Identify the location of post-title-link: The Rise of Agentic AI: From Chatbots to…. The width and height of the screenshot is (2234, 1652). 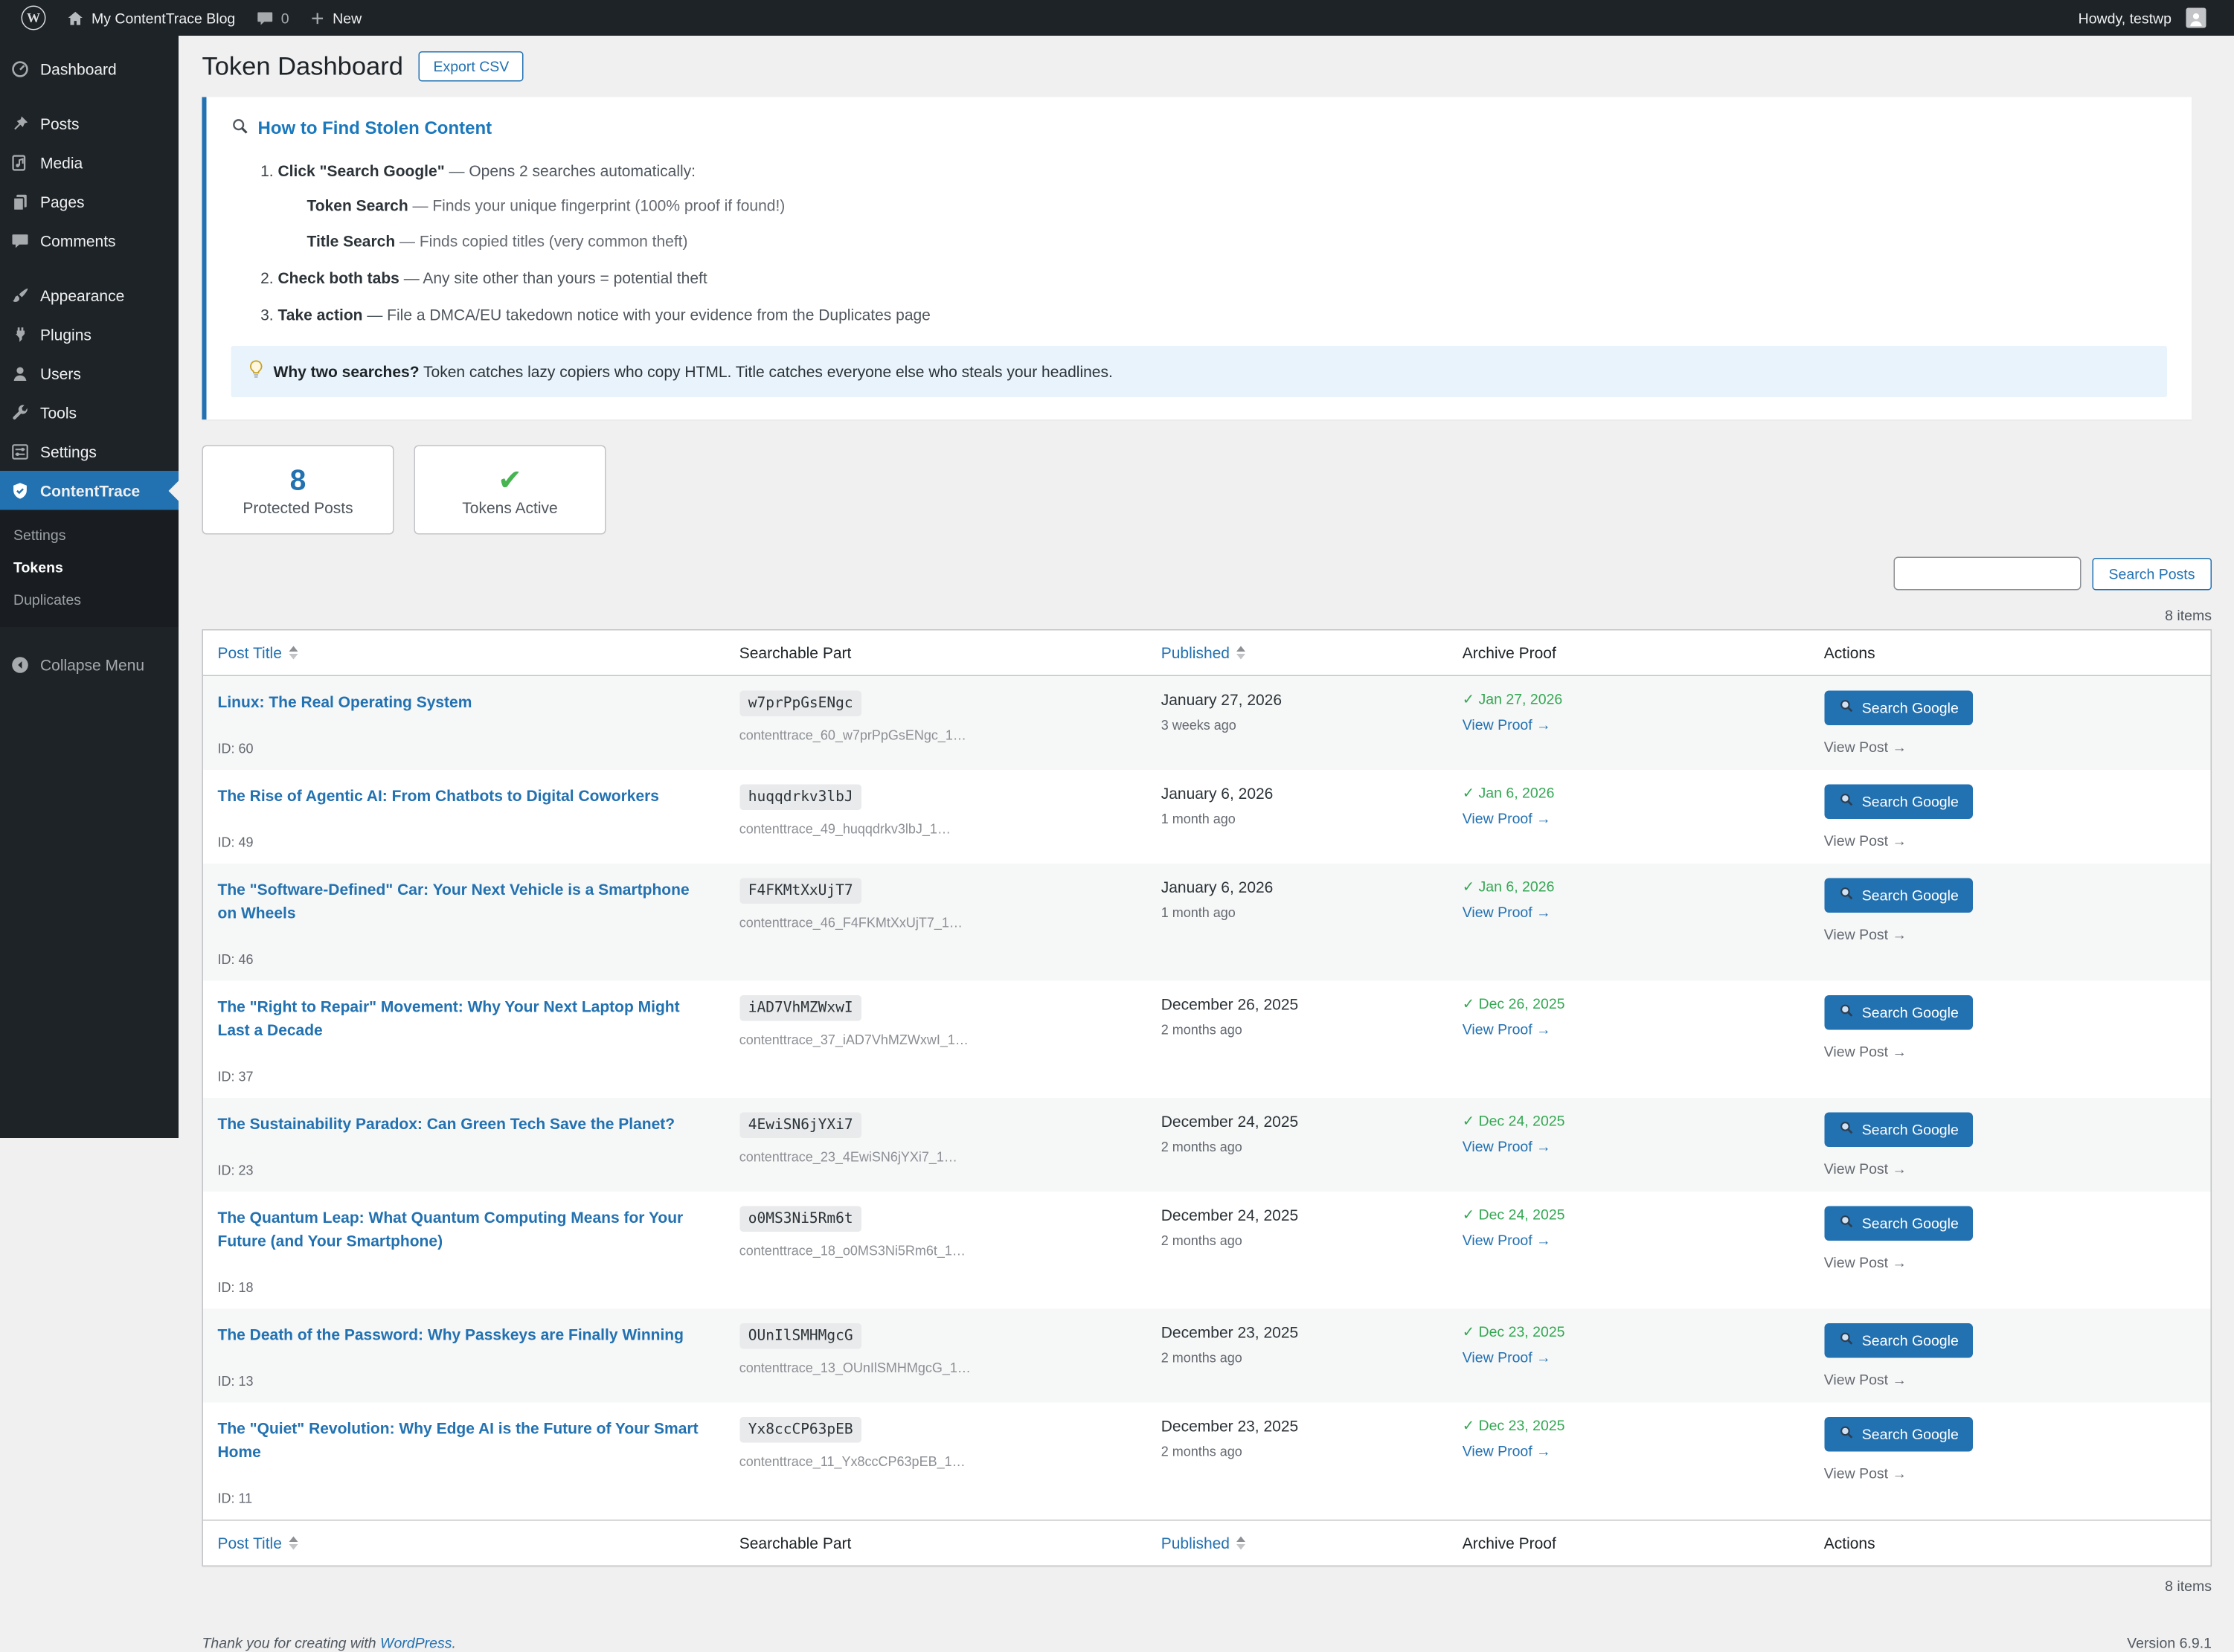
(464, 797).